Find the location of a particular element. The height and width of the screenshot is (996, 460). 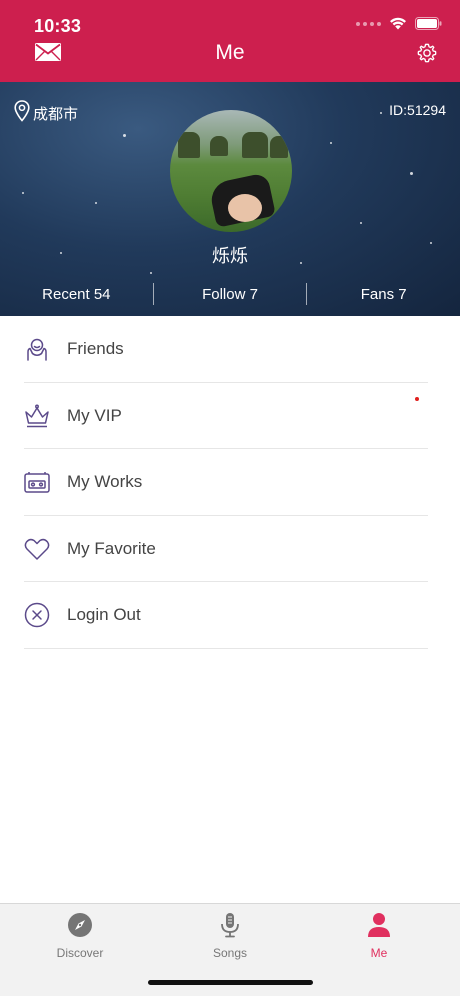

tab-label: Songs is located at coordinates (230, 953).